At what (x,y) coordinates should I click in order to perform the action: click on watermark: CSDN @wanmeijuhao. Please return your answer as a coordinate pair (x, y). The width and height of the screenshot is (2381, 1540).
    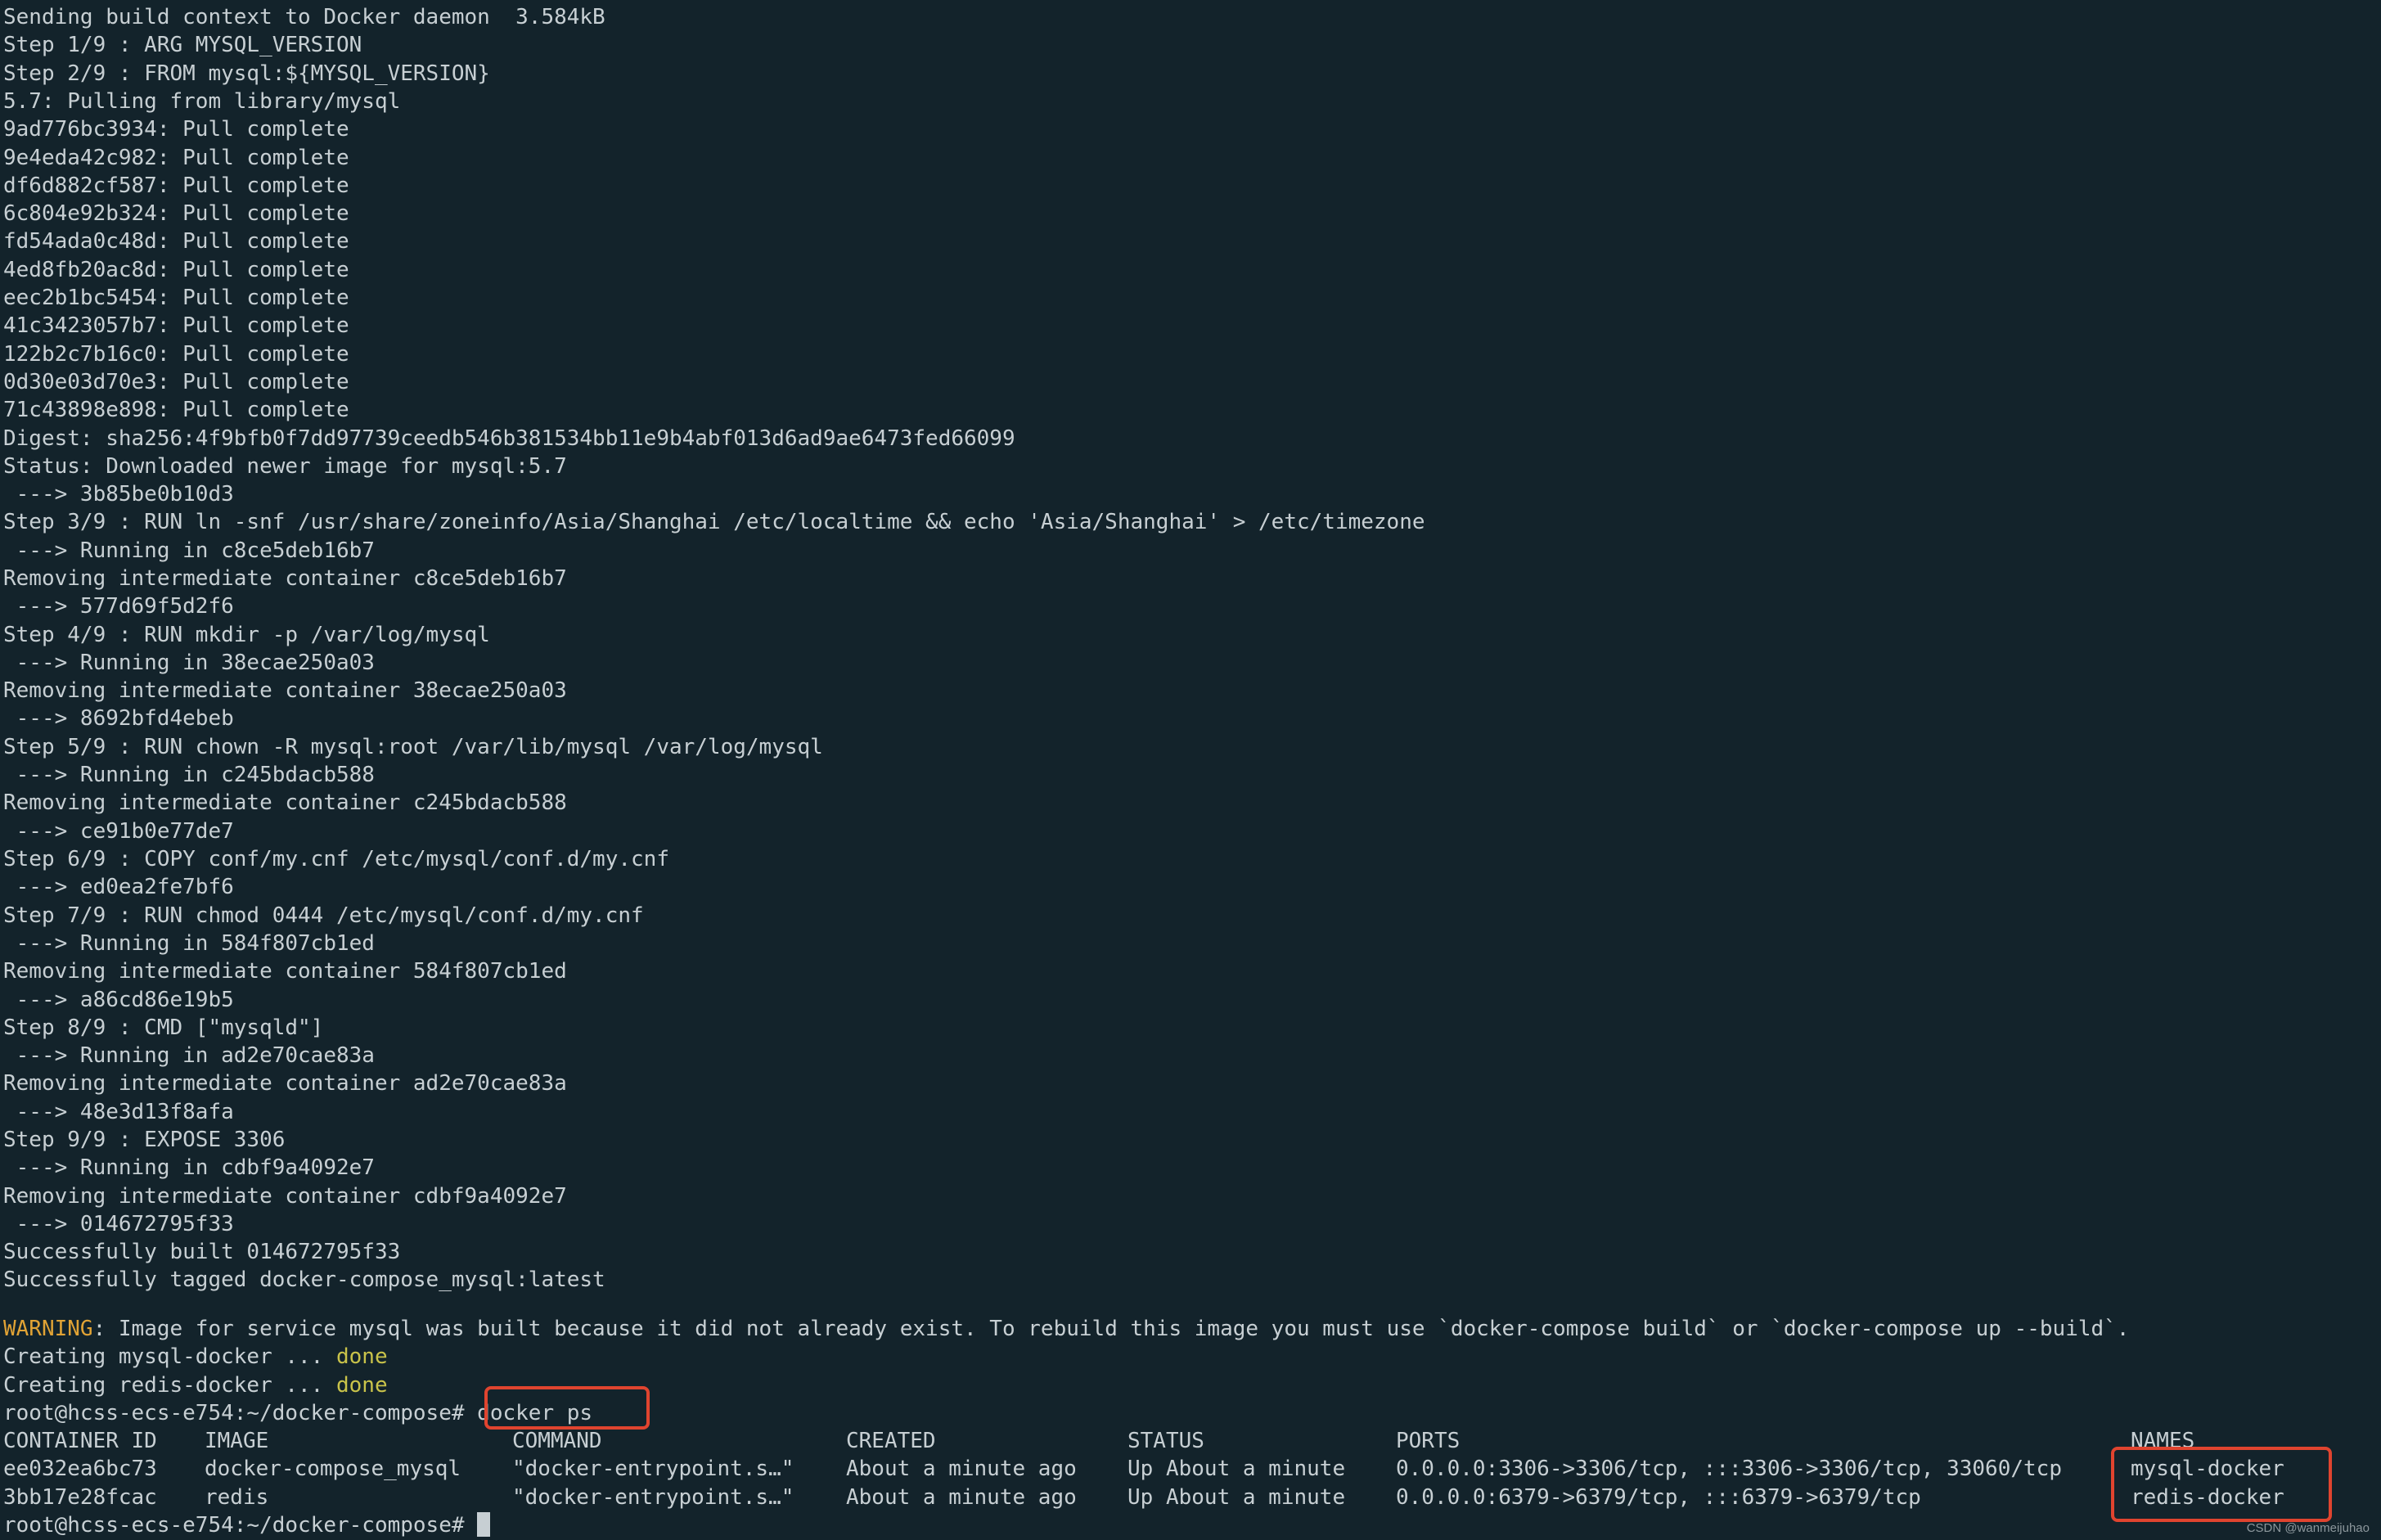
    Looking at the image, I should click on (2308, 1528).